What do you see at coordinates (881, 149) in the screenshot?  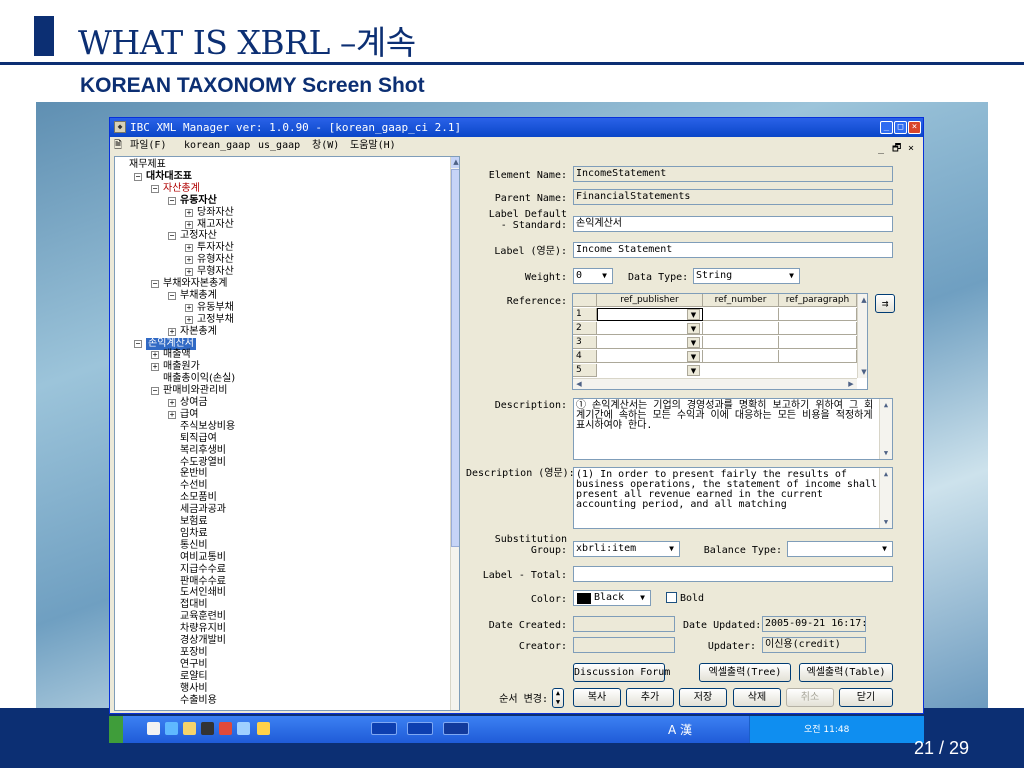 I see `mdi-minimize-button: _` at bounding box center [881, 149].